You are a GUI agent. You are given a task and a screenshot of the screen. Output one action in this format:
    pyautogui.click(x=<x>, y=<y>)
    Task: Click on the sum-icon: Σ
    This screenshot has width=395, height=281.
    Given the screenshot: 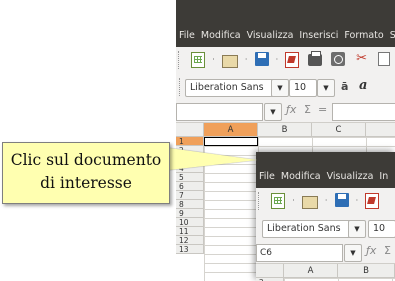 What is the action you would take?
    pyautogui.click(x=307, y=109)
    